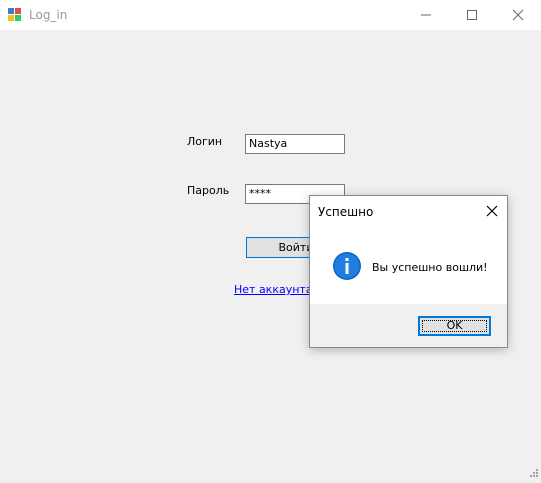  I want to click on dialog-footer: OK, so click(408, 325).